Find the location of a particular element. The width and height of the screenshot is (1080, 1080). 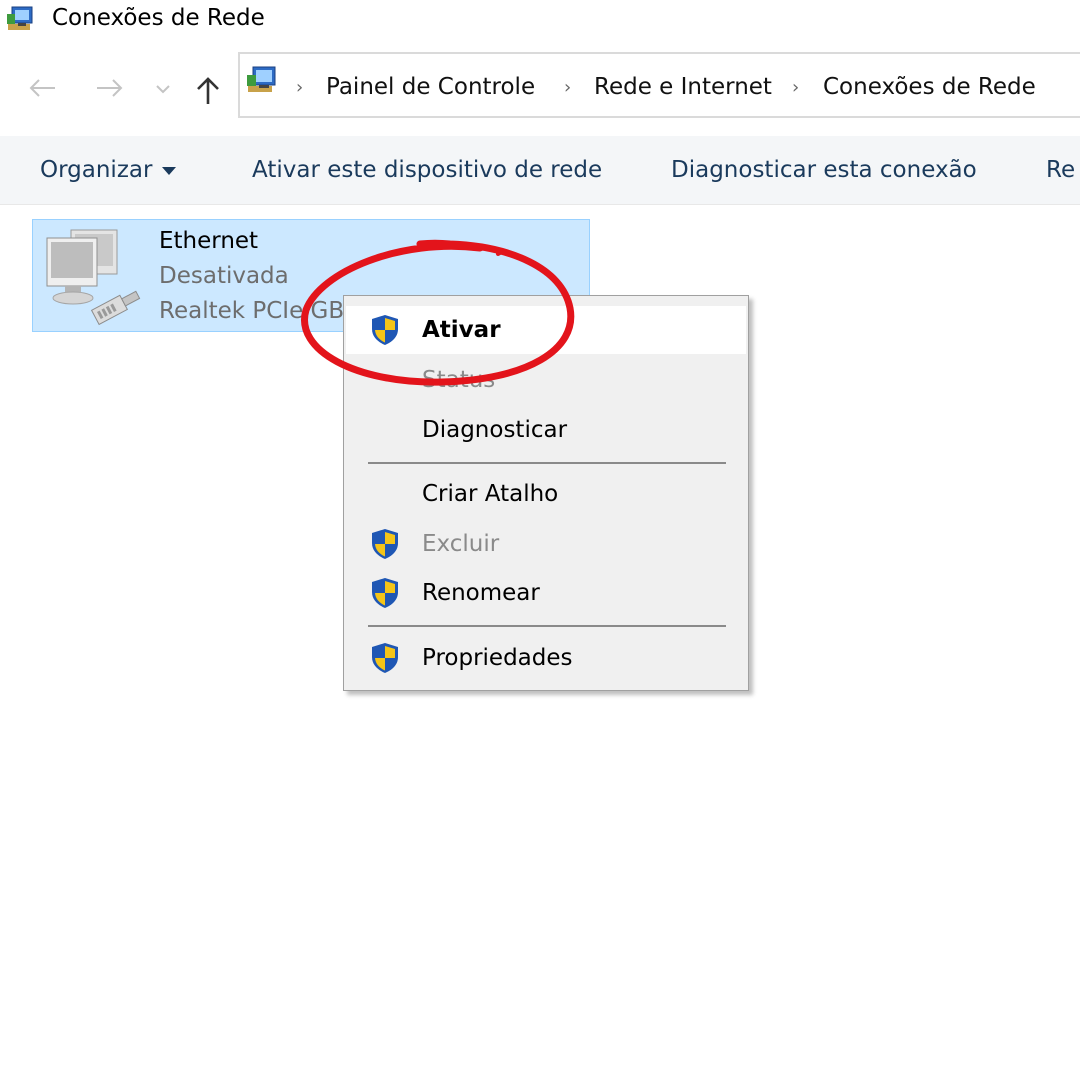

menu-label-properties: Propriedades is located at coordinates (497, 658).